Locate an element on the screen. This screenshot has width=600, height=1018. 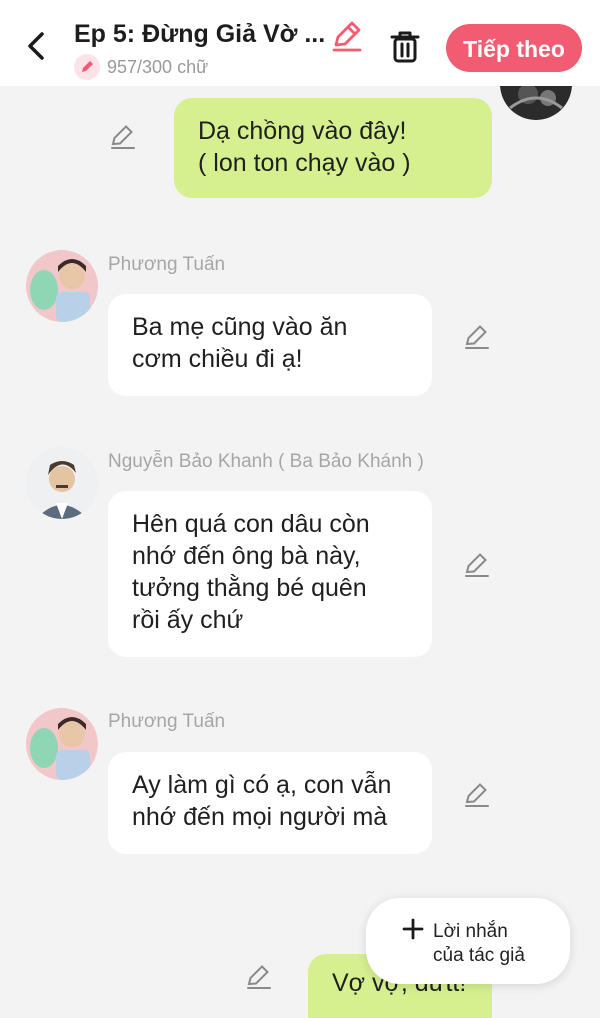
pencil-badge-icon is located at coordinates (87, 67).